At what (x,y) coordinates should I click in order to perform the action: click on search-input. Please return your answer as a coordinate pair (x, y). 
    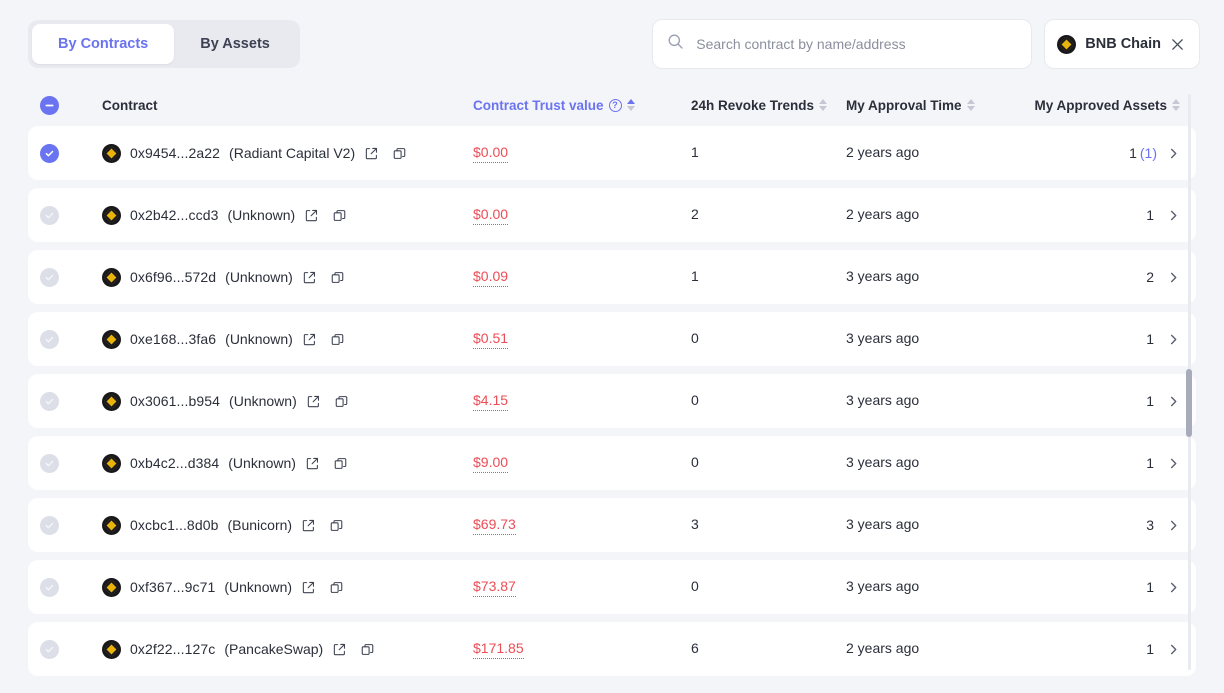
    Looking at the image, I should click on (857, 44).